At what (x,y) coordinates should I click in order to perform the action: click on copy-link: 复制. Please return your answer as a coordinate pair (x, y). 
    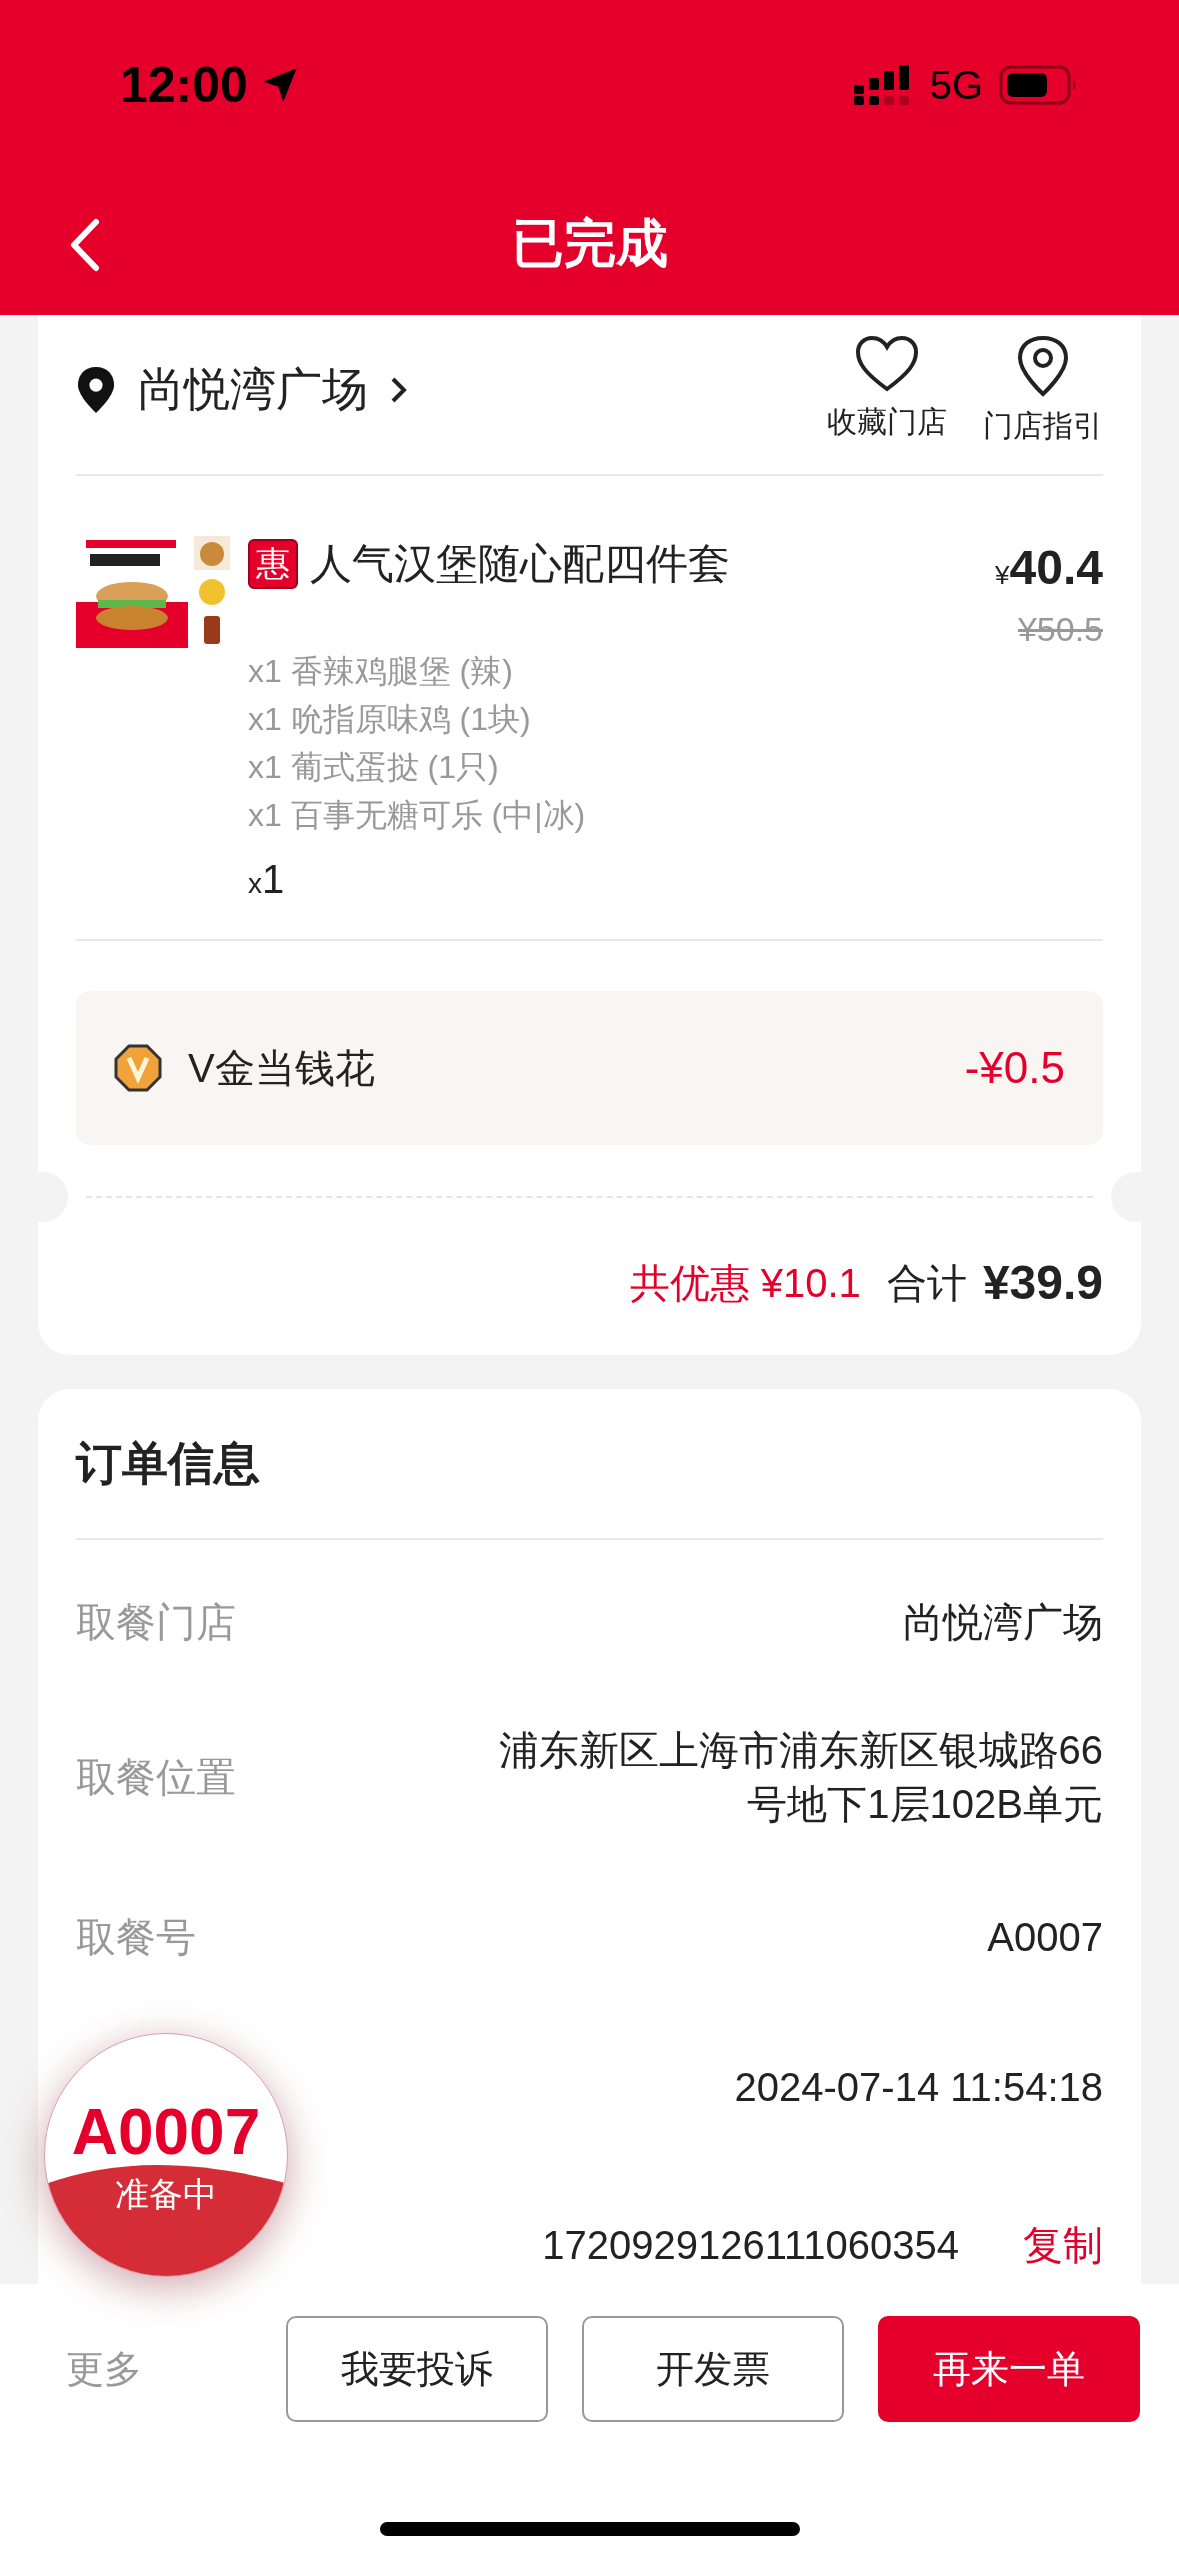
    Looking at the image, I should click on (1063, 2245).